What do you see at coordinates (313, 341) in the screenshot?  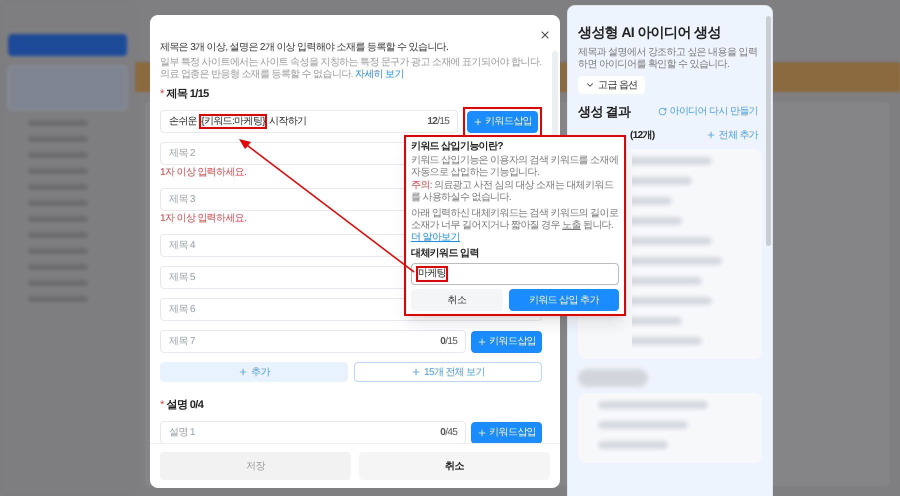 I see `input-field: 제목 7 0/15` at bounding box center [313, 341].